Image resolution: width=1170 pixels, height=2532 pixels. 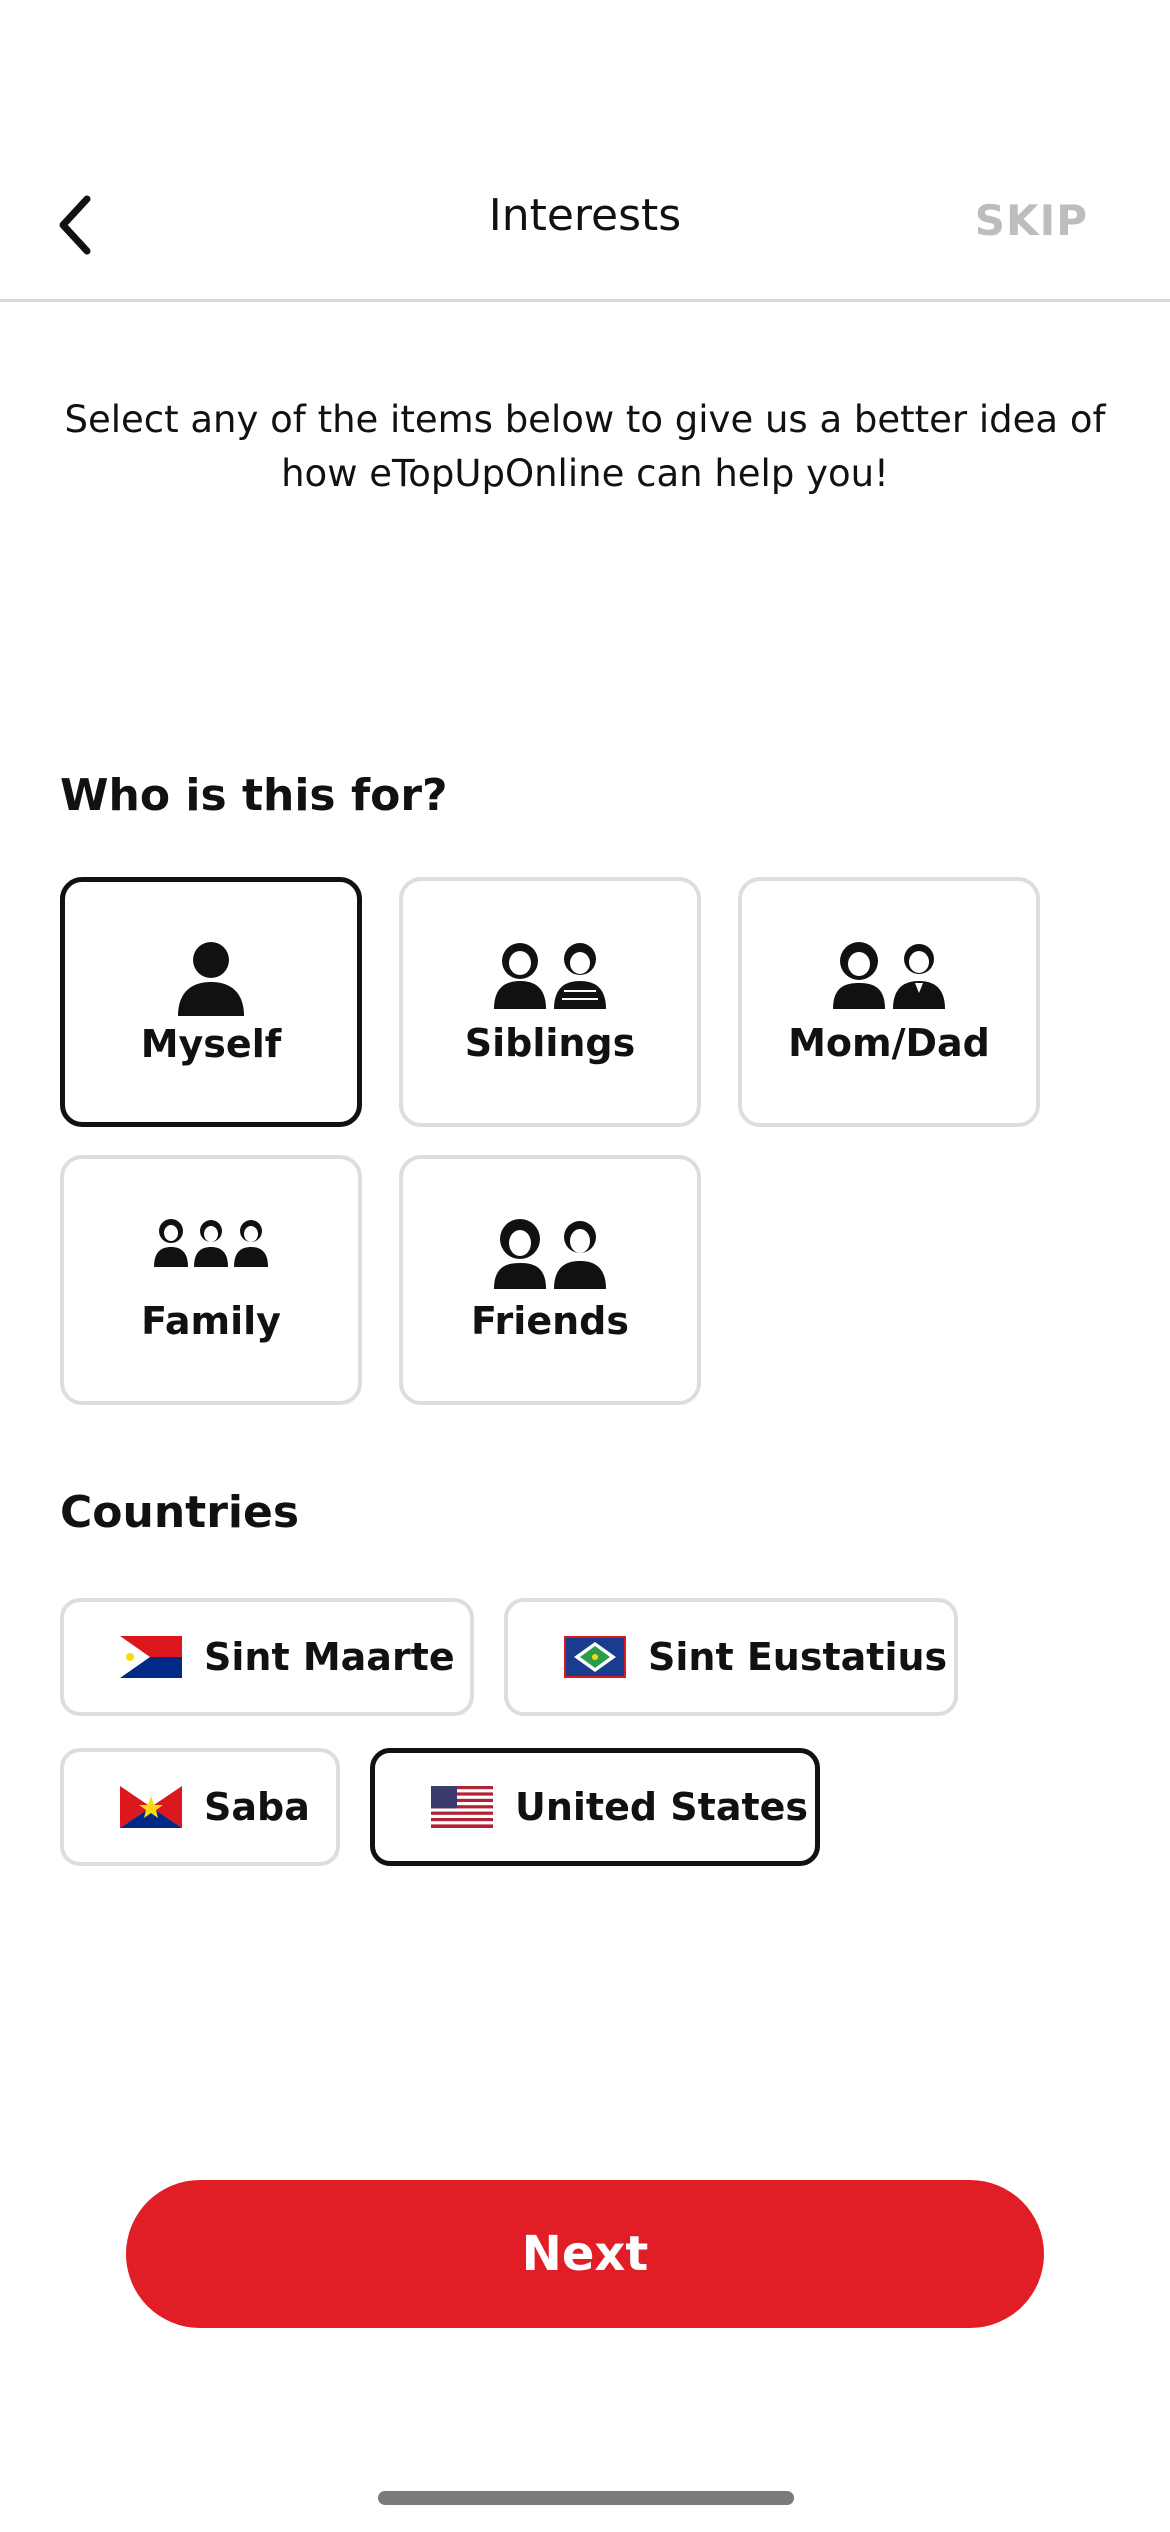 I want to click on who-option-label: Family, so click(x=211, y=1321).